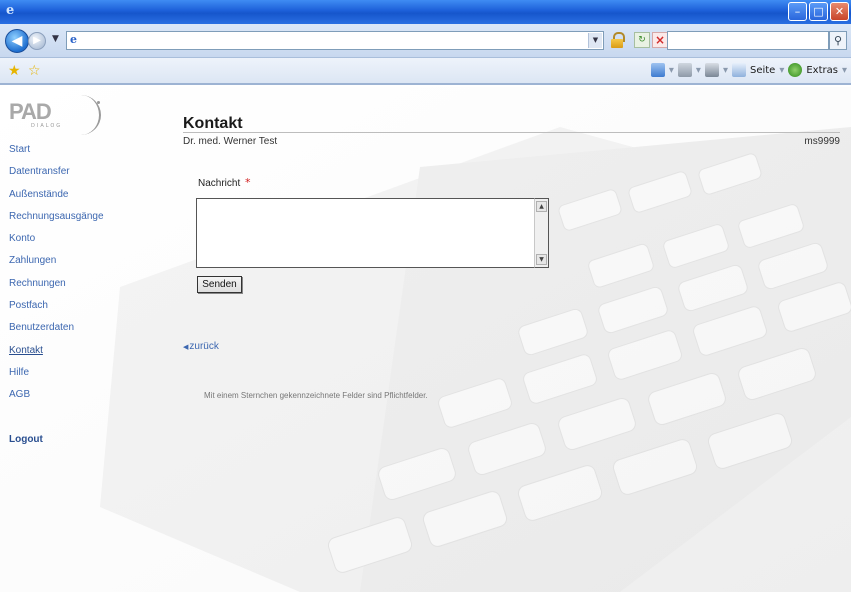 The height and width of the screenshot is (592, 851). What do you see at coordinates (711, 70) in the screenshot?
I see `print-icon` at bounding box center [711, 70].